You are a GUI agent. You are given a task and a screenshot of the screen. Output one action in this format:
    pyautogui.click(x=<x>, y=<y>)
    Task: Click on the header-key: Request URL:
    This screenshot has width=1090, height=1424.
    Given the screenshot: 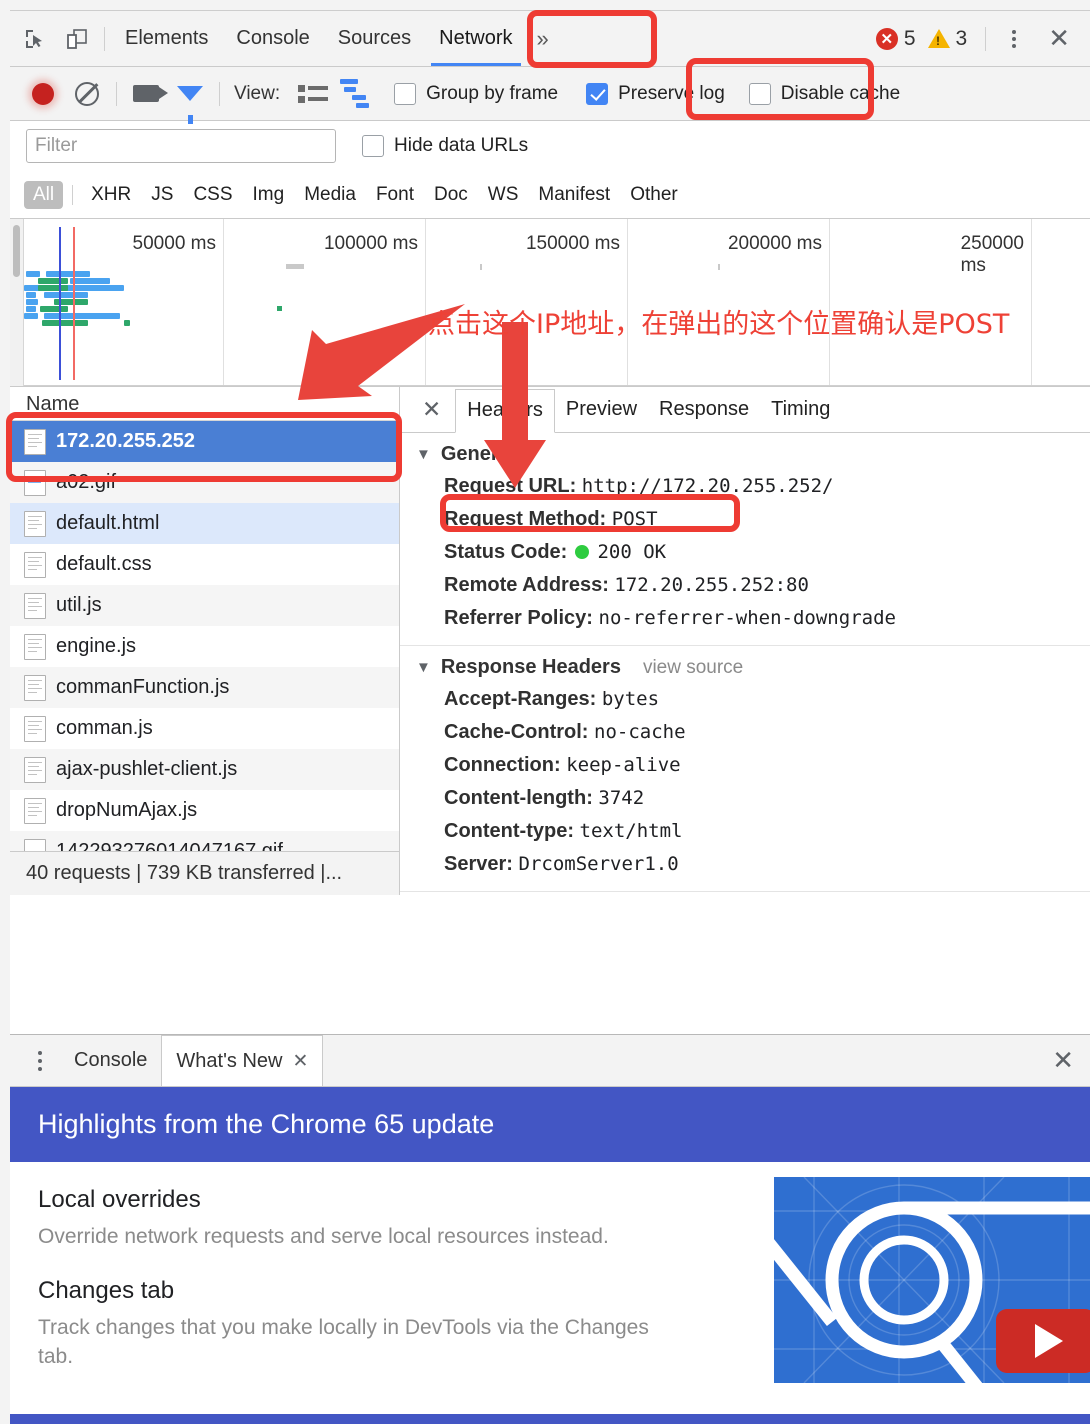 What is the action you would take?
    pyautogui.click(x=510, y=486)
    